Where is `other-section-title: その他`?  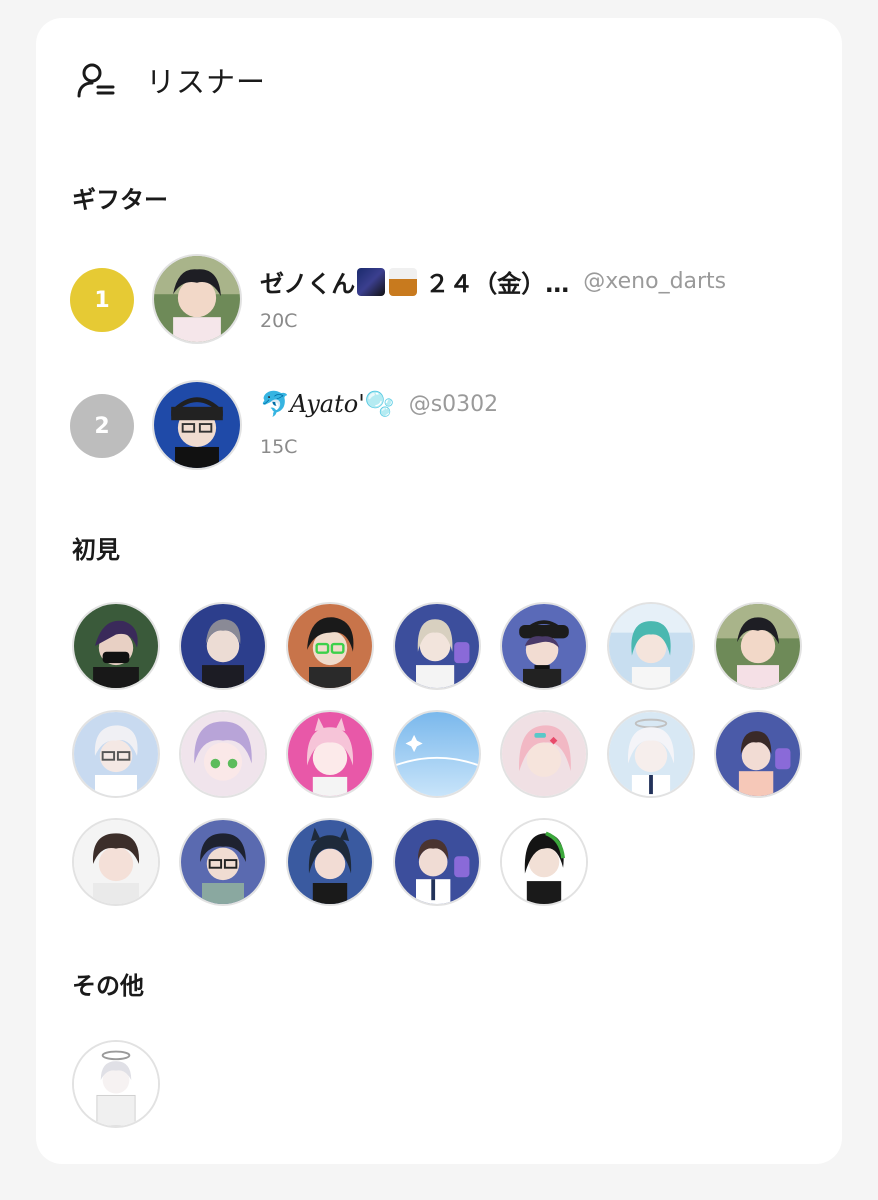 other-section-title: その他 is located at coordinates (108, 986).